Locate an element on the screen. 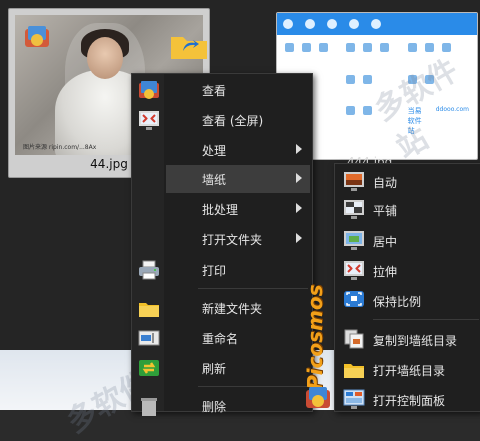  submenu-item-center: 居中 is located at coordinates (407, 240).